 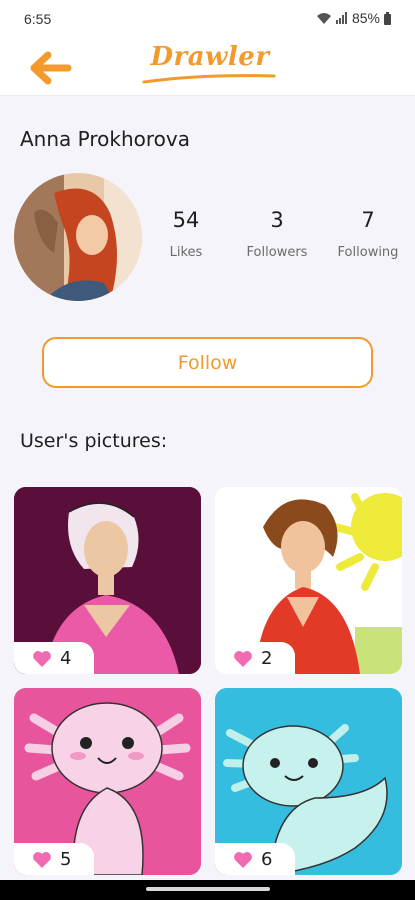 What do you see at coordinates (66, 658) in the screenshot?
I see `like-count: 4` at bounding box center [66, 658].